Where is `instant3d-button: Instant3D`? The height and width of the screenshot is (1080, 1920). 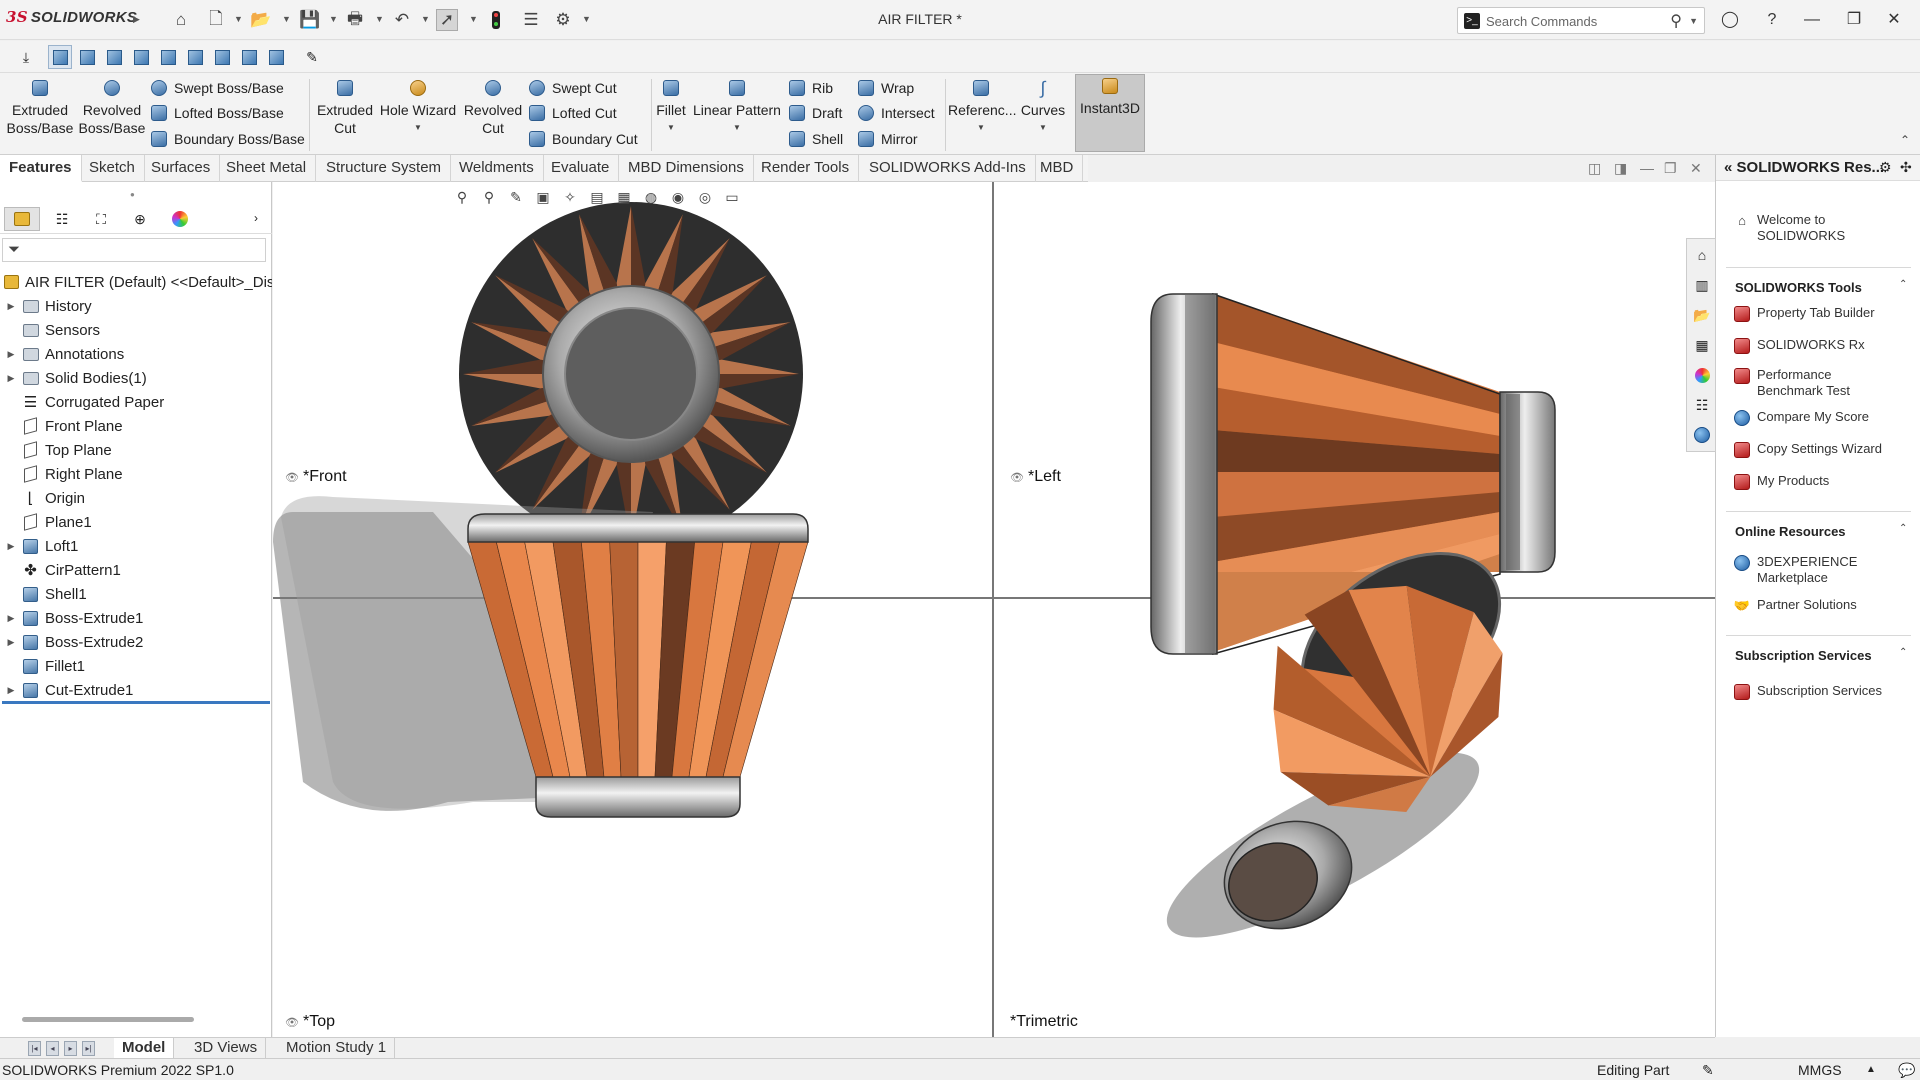 instant3d-button: Instant3D is located at coordinates (1110, 113).